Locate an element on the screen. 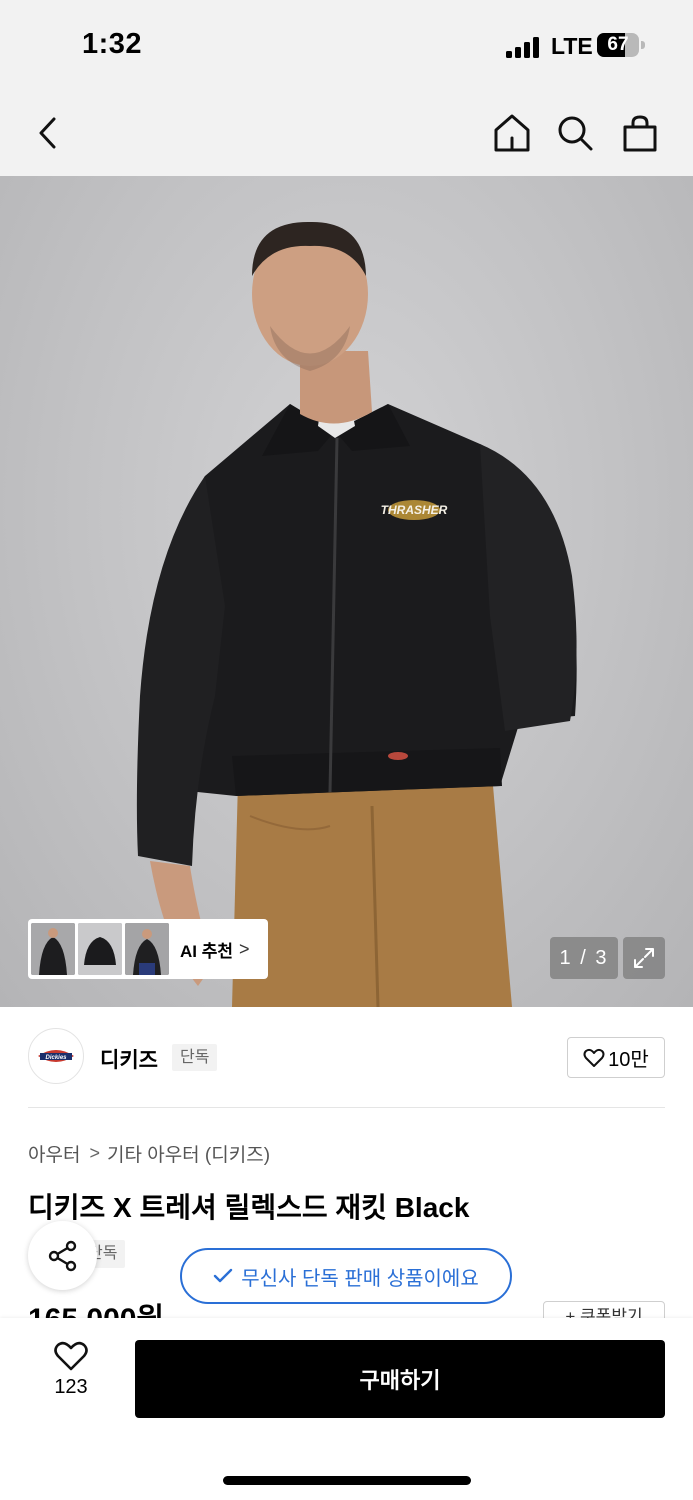 This screenshot has height=1500, width=693. search-button is located at coordinates (575, 133).